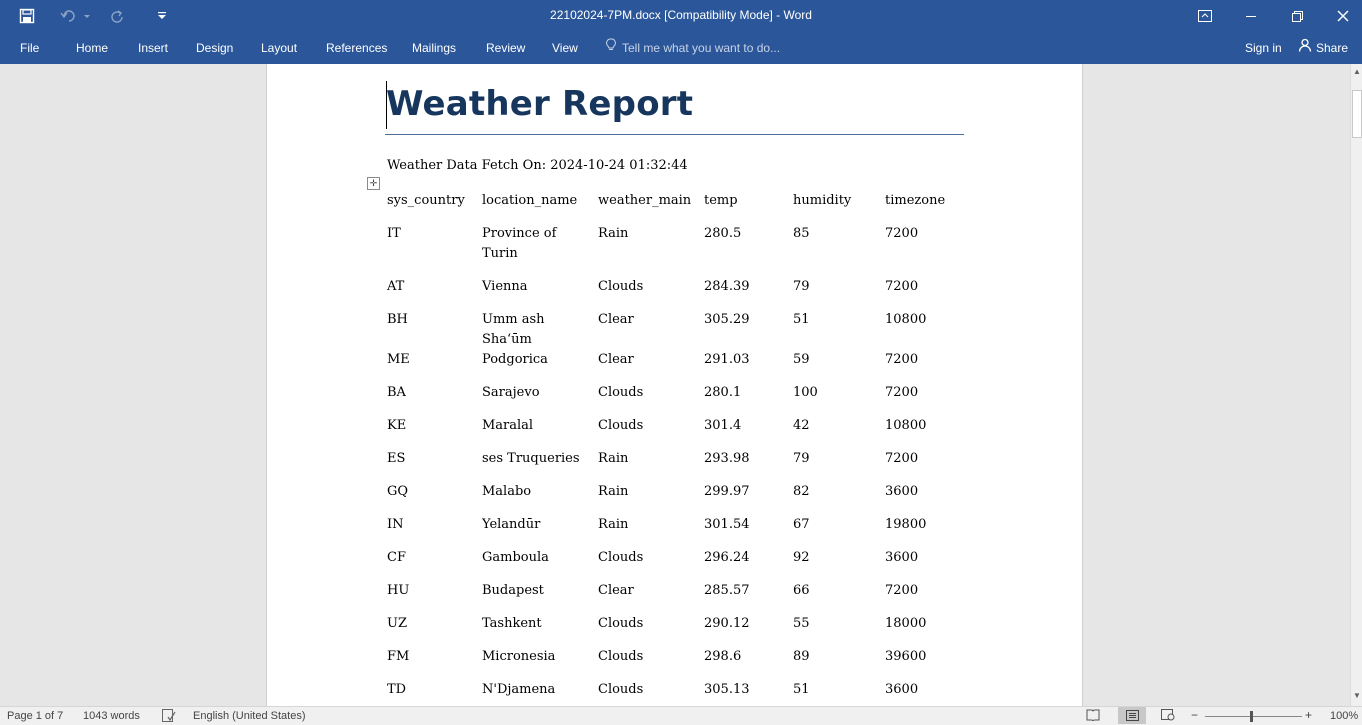  Describe the element at coordinates (839, 597) in the screenshot. I see `cell-humidity: 66` at that location.